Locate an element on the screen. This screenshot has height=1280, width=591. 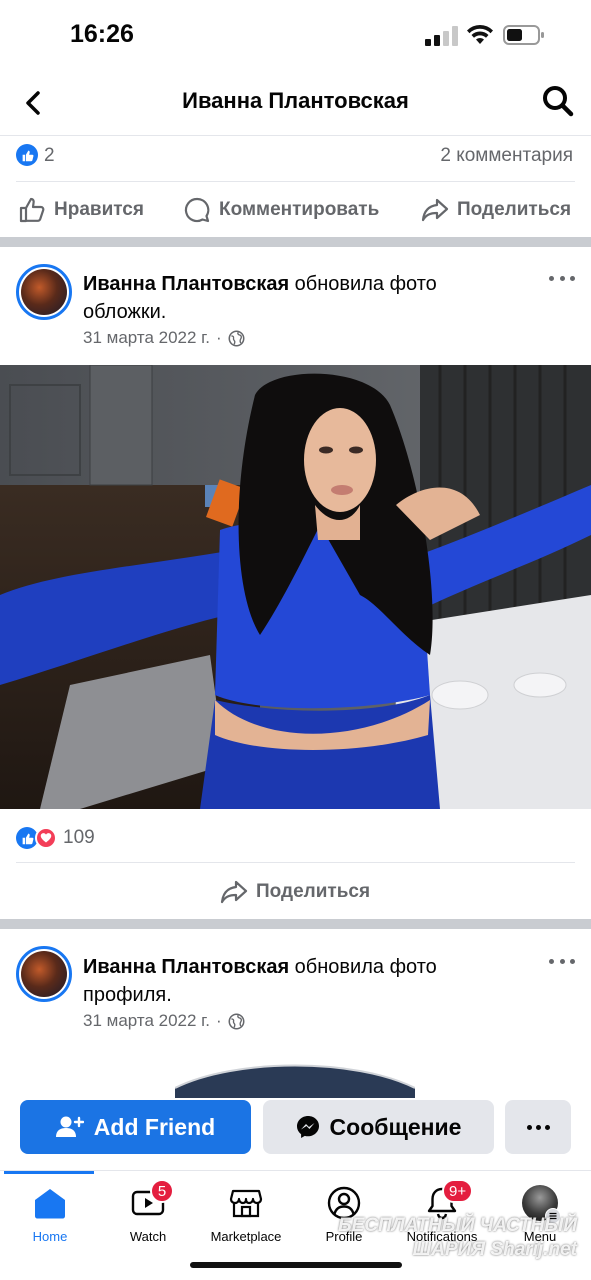
profile-more-button is located at coordinates (538, 1127).